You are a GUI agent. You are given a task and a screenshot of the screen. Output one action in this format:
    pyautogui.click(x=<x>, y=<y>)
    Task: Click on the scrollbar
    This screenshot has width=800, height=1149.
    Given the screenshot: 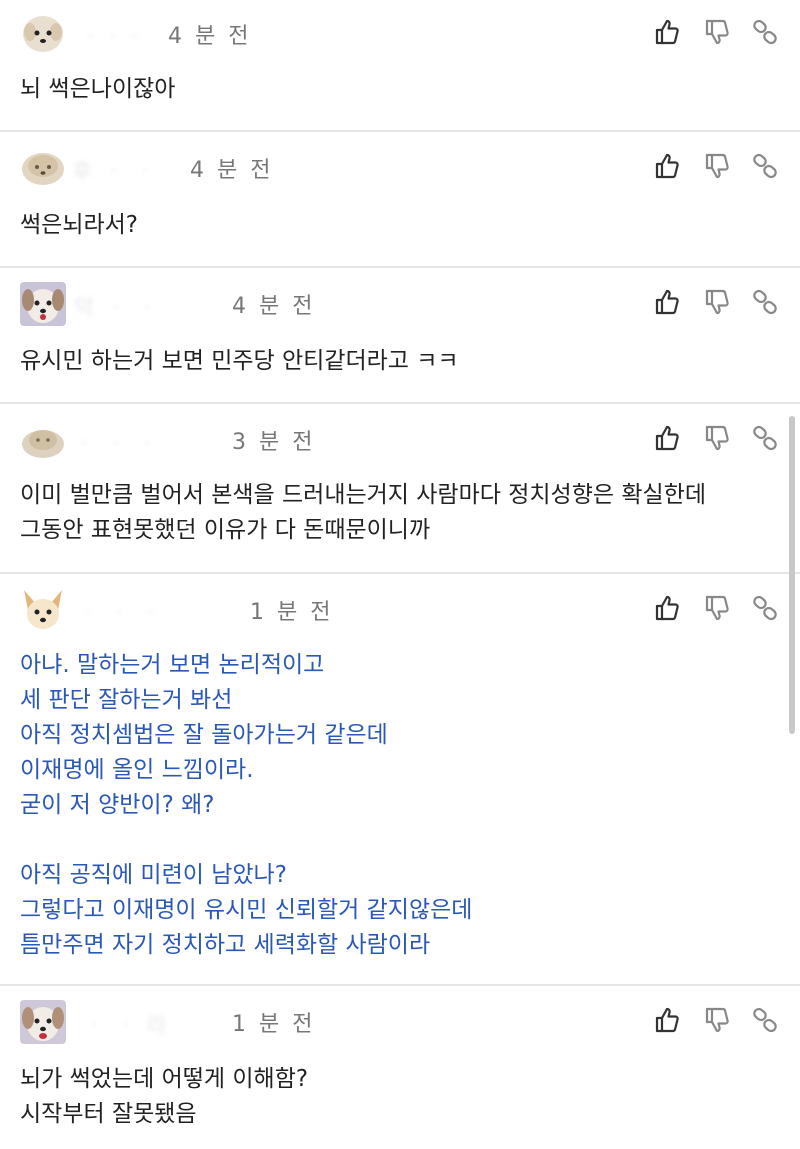 What is the action you would take?
    pyautogui.click(x=792, y=575)
    